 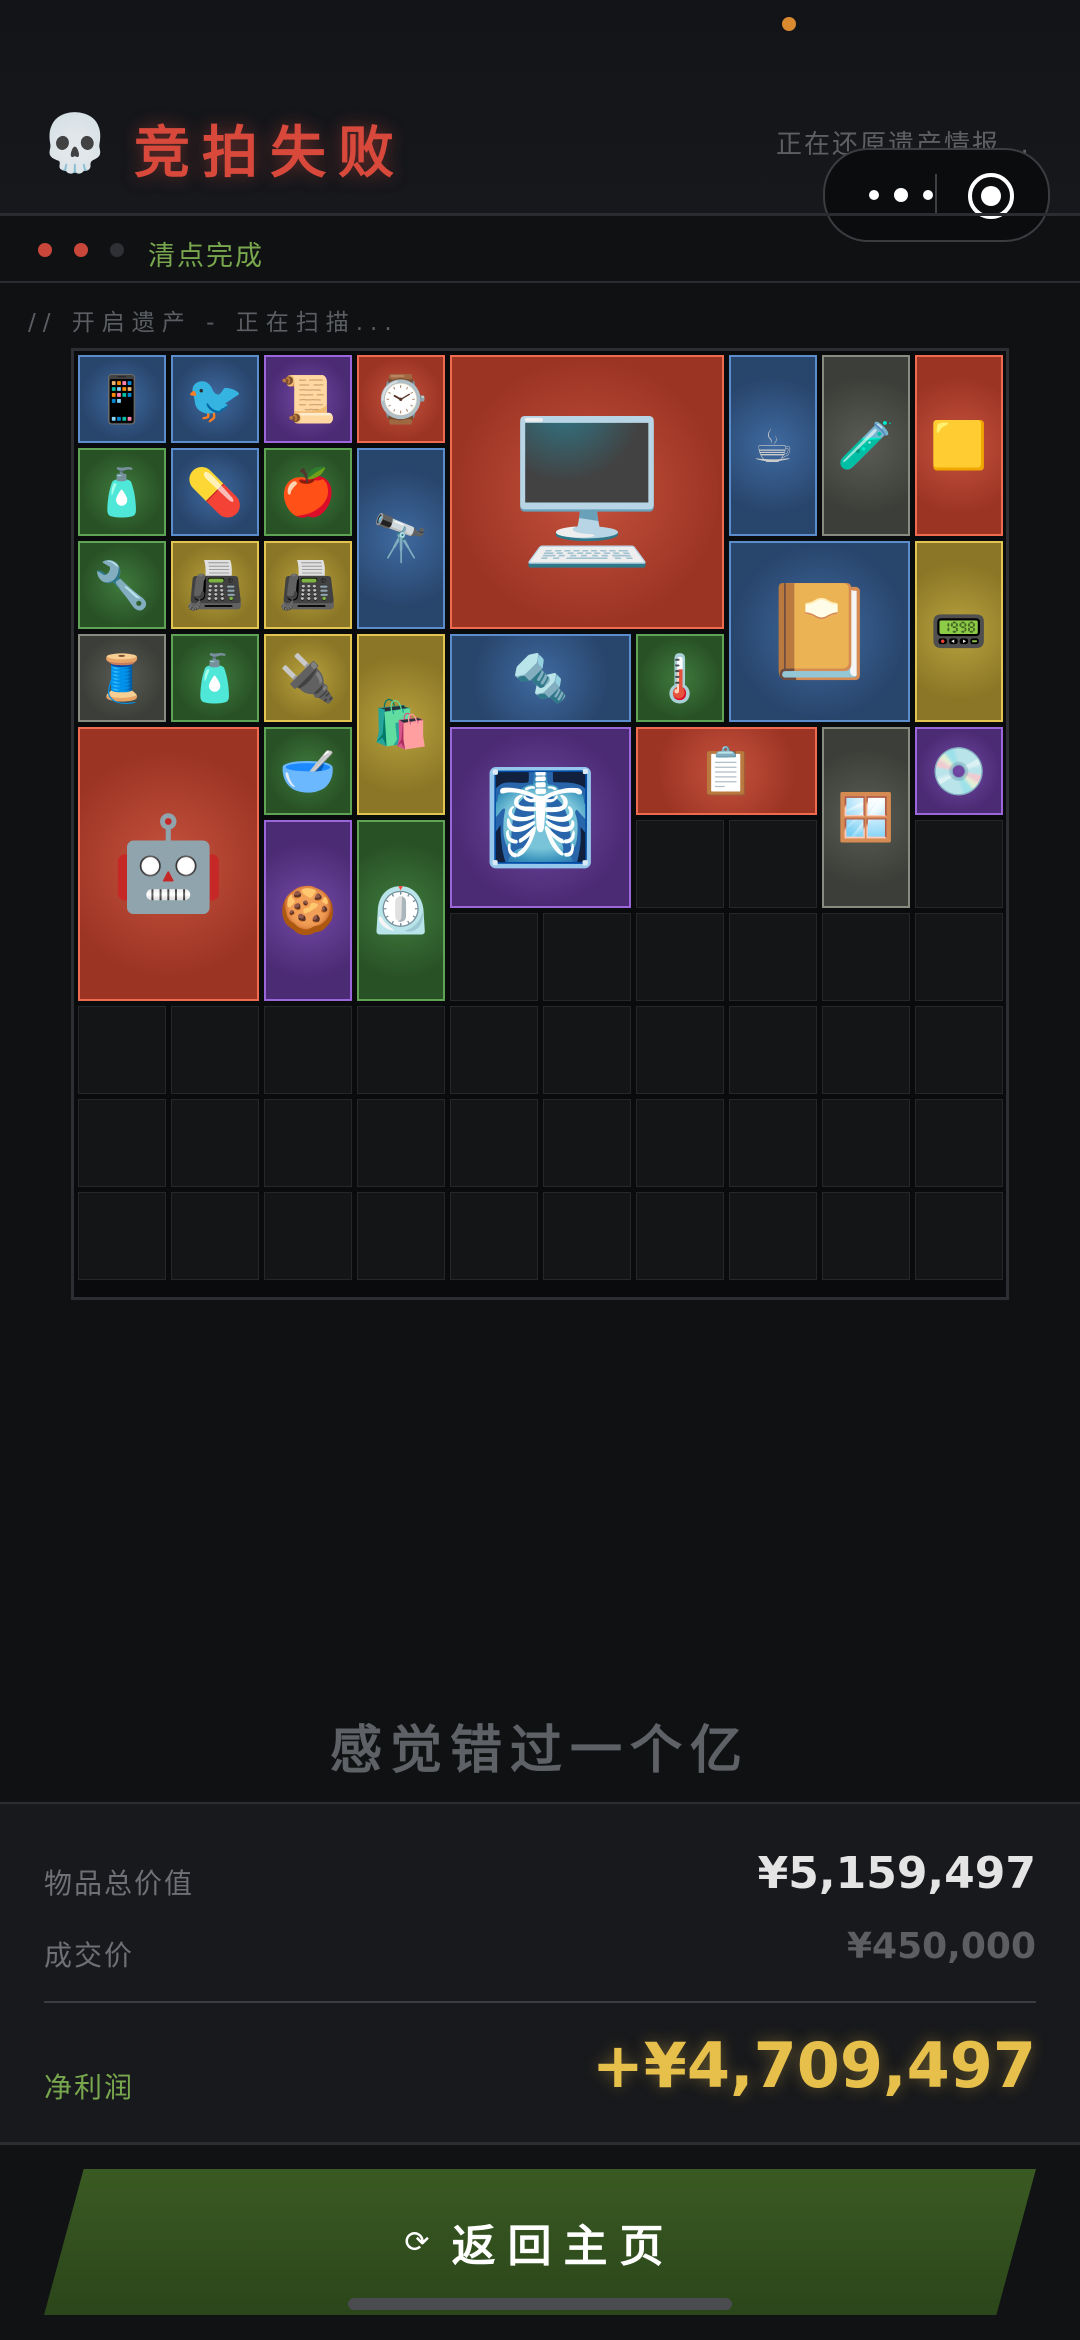 I want to click on wrench-item: 🔧, so click(x=122, y=585).